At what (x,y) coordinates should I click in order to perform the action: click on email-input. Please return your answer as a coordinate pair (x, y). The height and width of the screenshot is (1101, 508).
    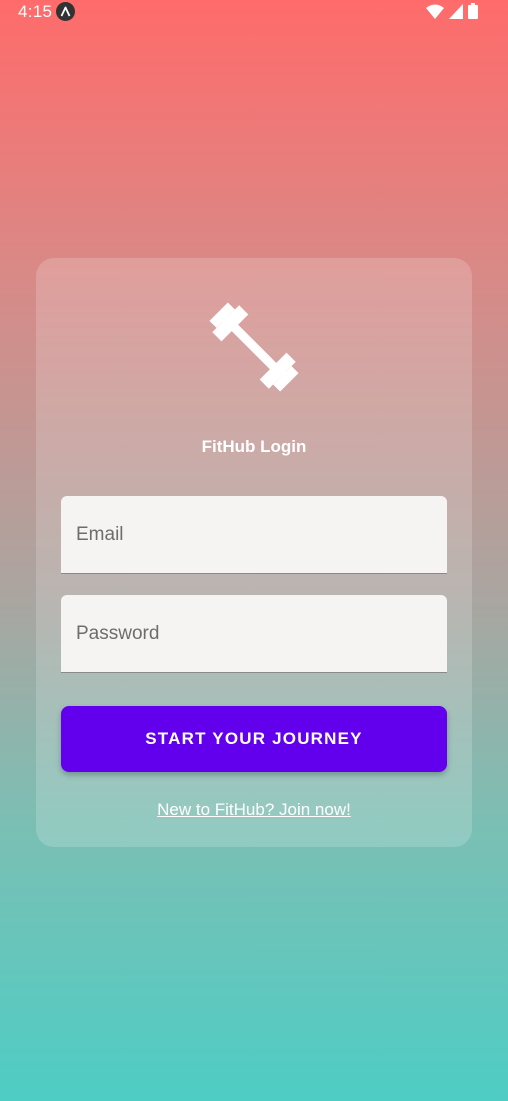
    Looking at the image, I should click on (254, 534).